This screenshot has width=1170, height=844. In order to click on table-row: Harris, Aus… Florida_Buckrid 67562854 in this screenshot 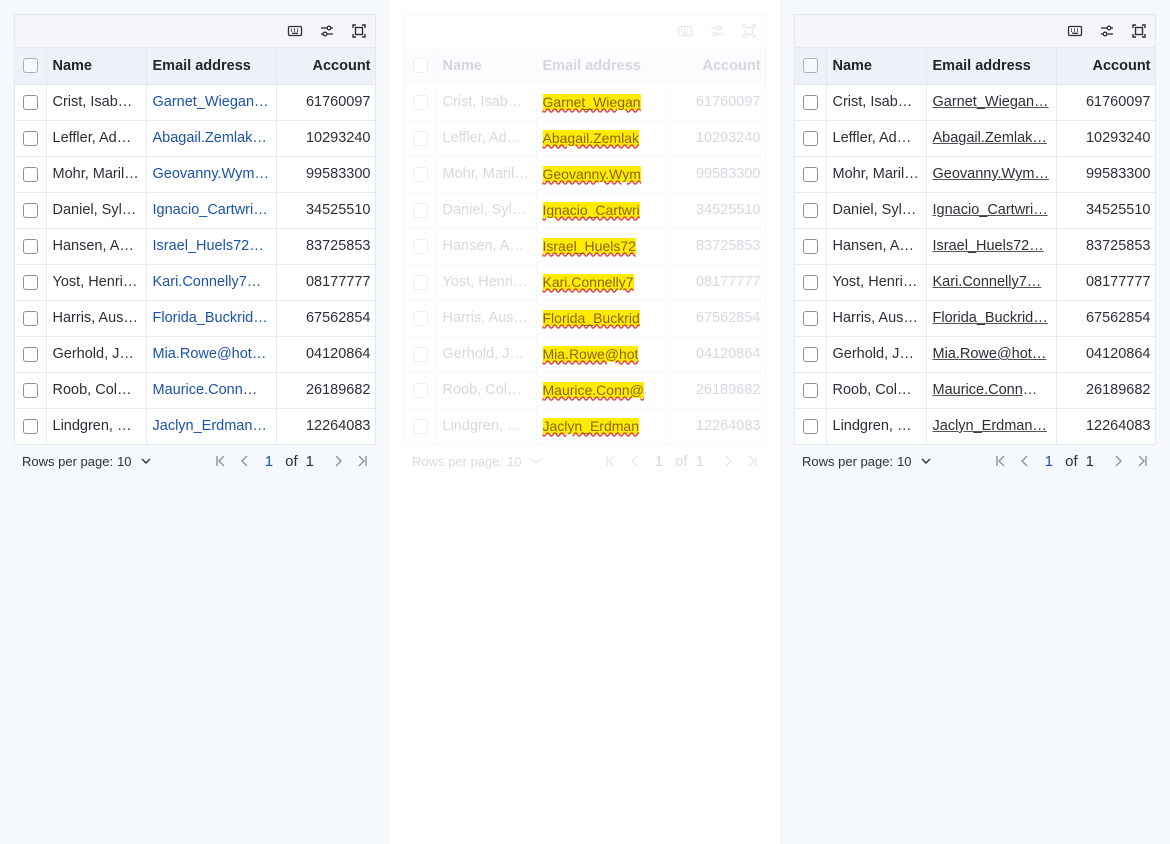, I will do `click(585, 318)`.